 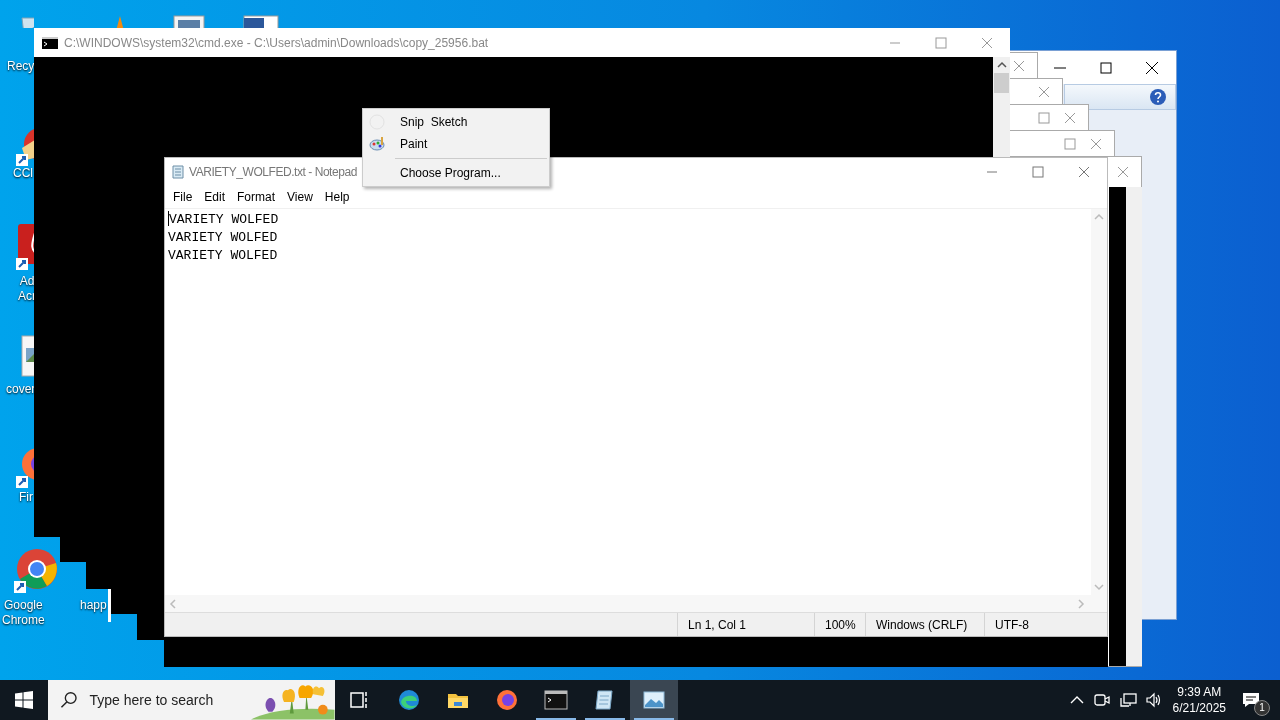 I want to click on notification-badge: 1, so click(x=1262, y=708).